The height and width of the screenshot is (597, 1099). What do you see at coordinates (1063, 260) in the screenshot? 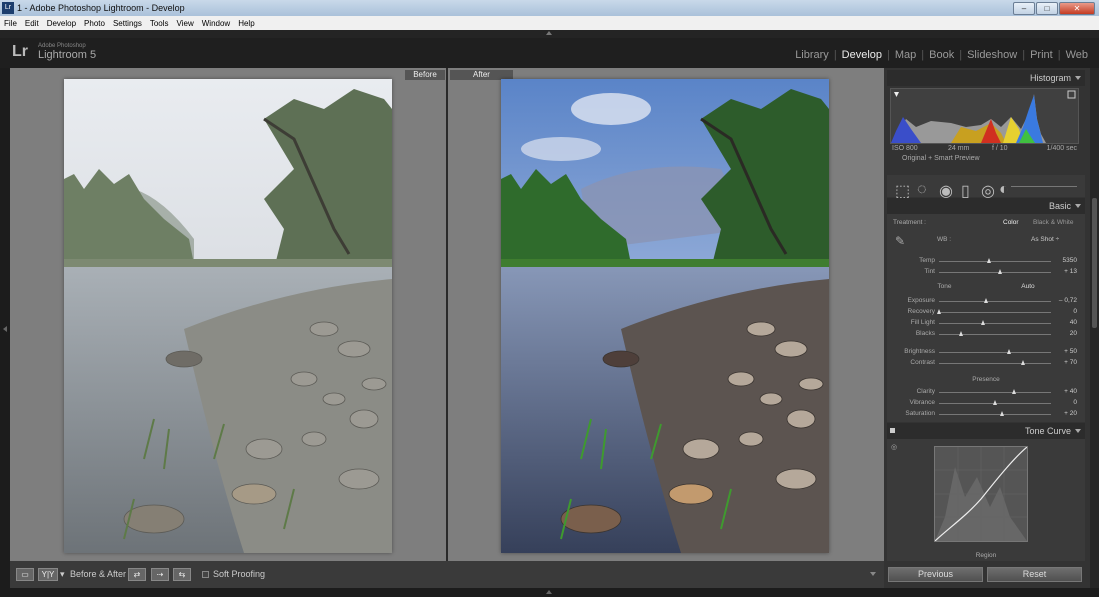
I see `temp-value: 5350` at bounding box center [1063, 260].